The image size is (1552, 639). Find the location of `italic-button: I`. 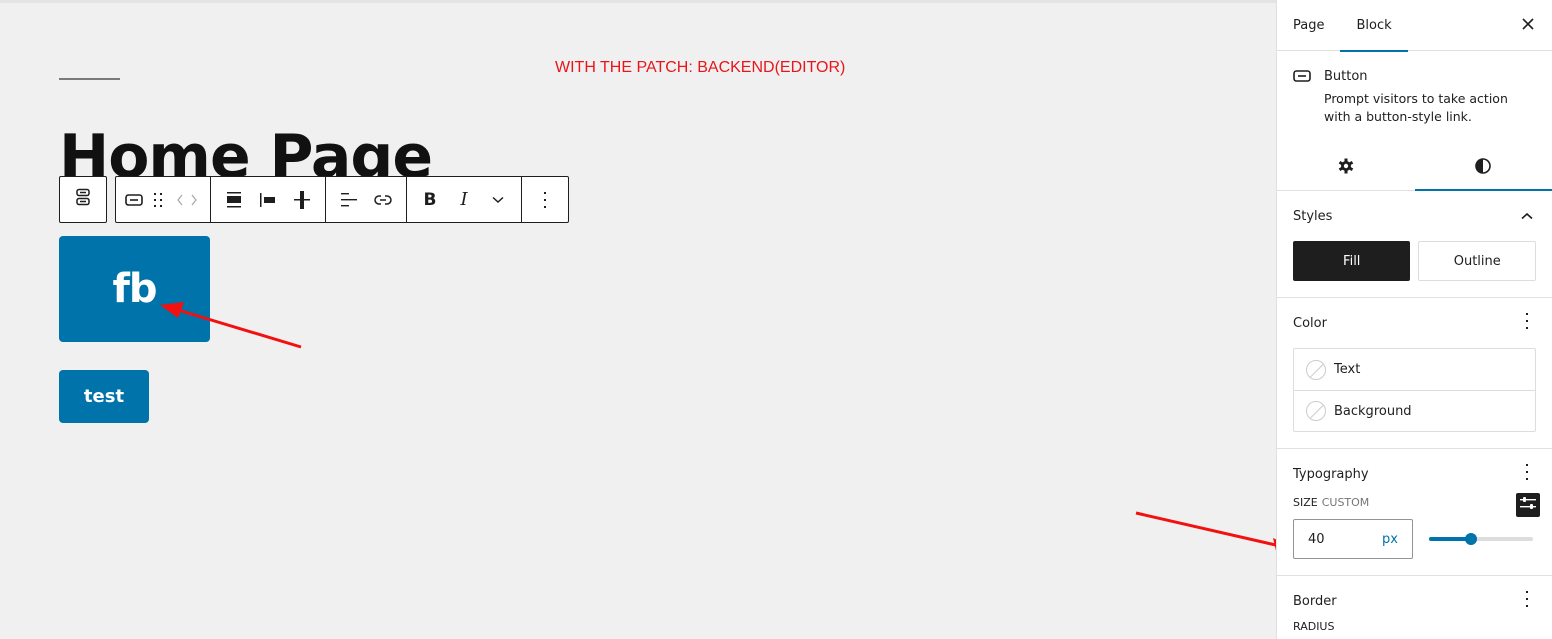

italic-button: I is located at coordinates (464, 200).